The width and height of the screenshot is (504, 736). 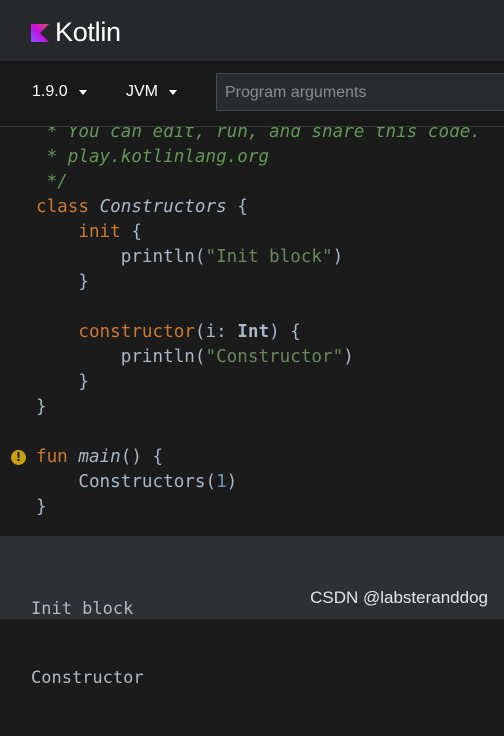 What do you see at coordinates (258, 182) in the screenshot?
I see `code-line: */` at bounding box center [258, 182].